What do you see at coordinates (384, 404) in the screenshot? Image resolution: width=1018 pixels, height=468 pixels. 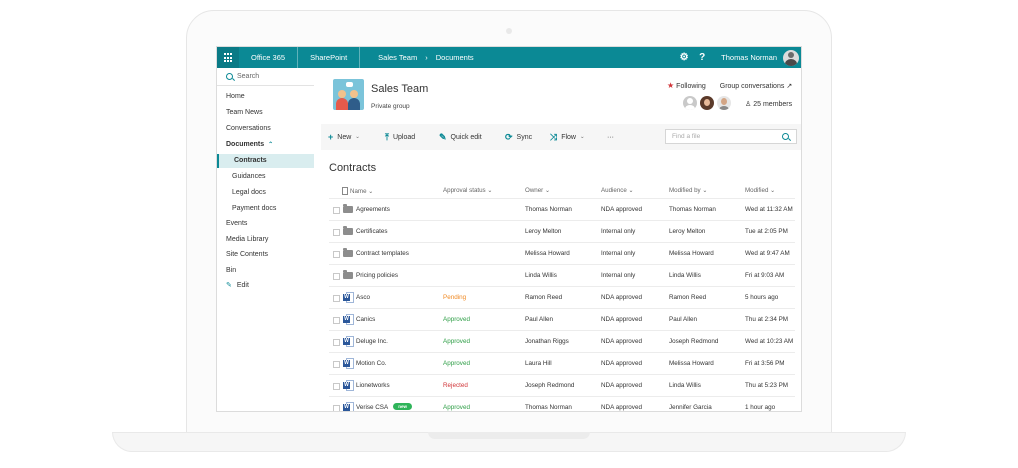 I see `file-name: Verise CSA new` at bounding box center [384, 404].